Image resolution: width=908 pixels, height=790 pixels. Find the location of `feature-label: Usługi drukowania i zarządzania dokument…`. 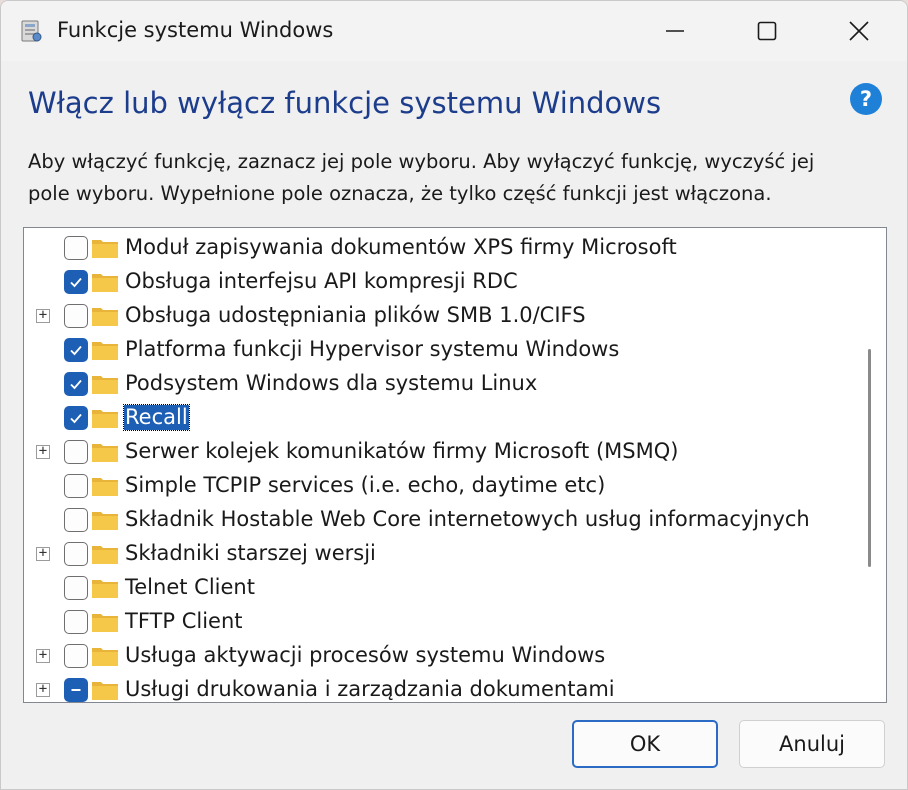

feature-label: Usługi drukowania i zarządzania dokument… is located at coordinates (370, 689).